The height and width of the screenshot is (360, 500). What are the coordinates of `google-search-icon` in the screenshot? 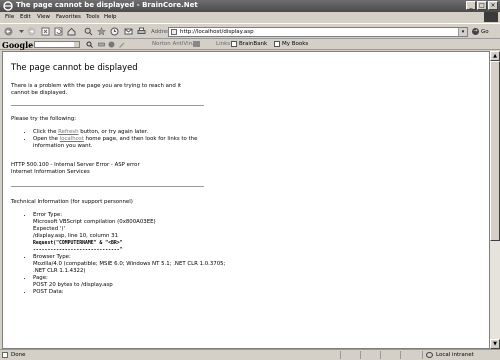 It's located at (89, 44).